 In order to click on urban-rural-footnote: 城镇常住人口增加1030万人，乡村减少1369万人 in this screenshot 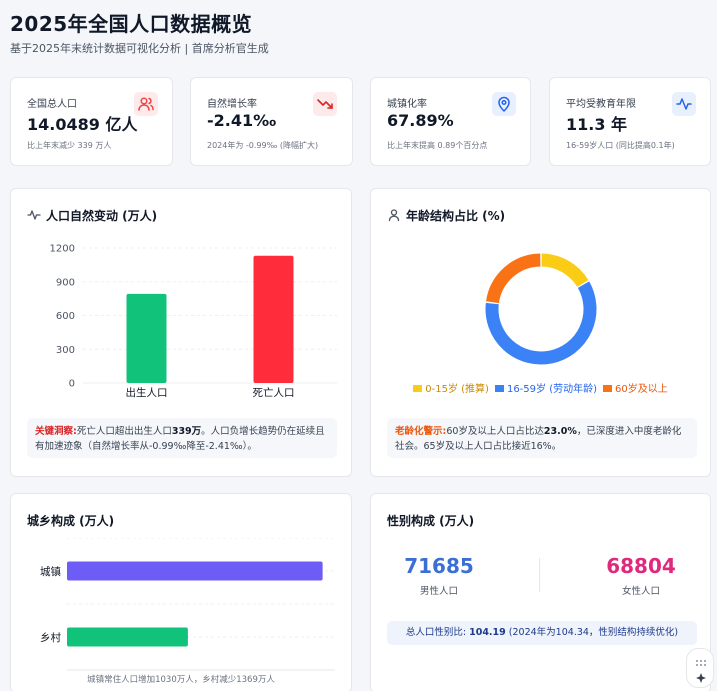, I will do `click(181, 680)`.